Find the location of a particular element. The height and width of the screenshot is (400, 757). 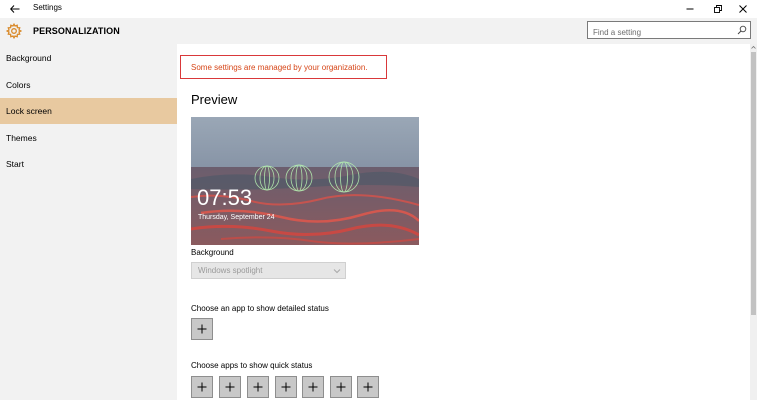

minimize-button is located at coordinates (690, 9).